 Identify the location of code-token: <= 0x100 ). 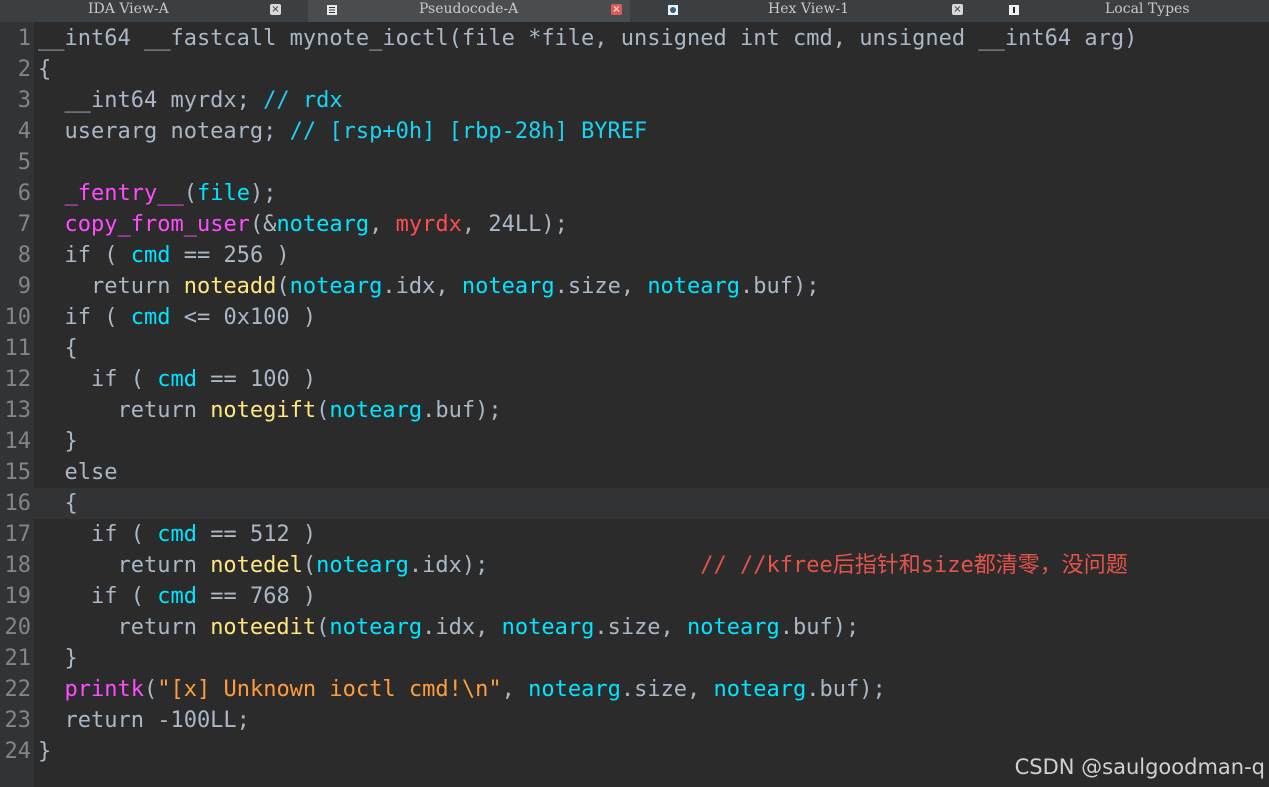
(243, 317).